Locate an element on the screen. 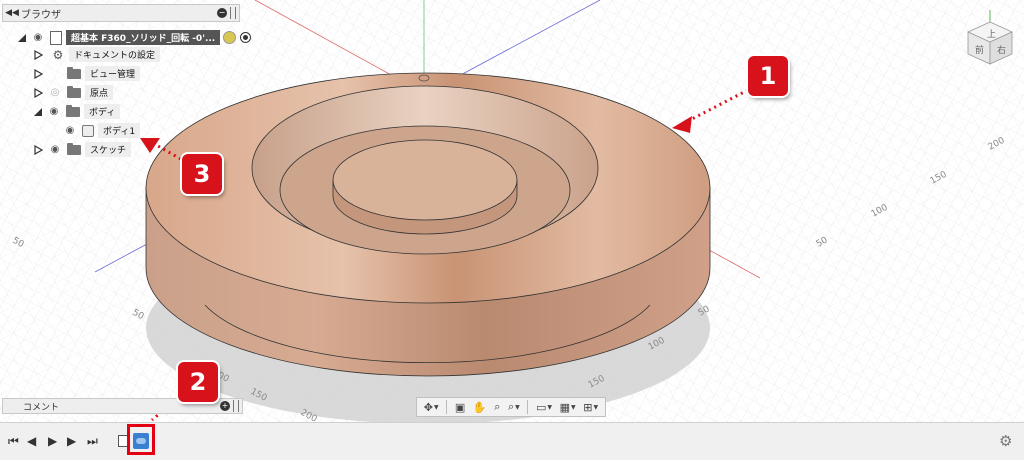 The image size is (1024, 460). tree-item-bodies: ◉ ボディ is located at coordinates (75, 111).